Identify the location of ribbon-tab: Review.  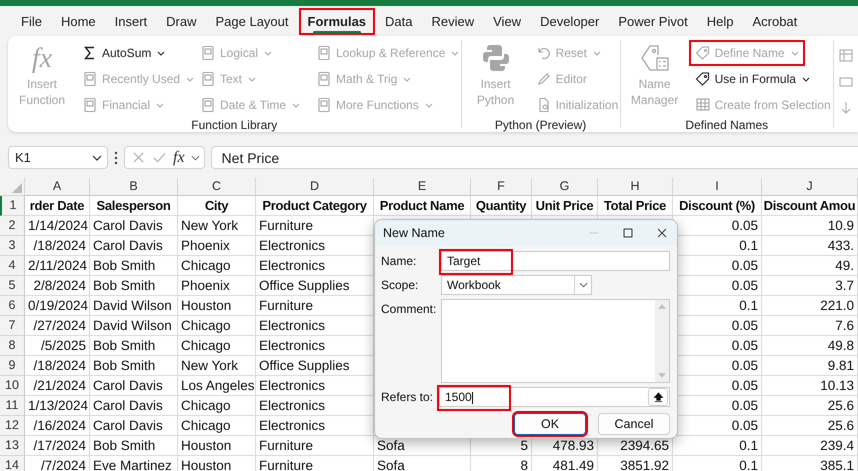
(453, 21).